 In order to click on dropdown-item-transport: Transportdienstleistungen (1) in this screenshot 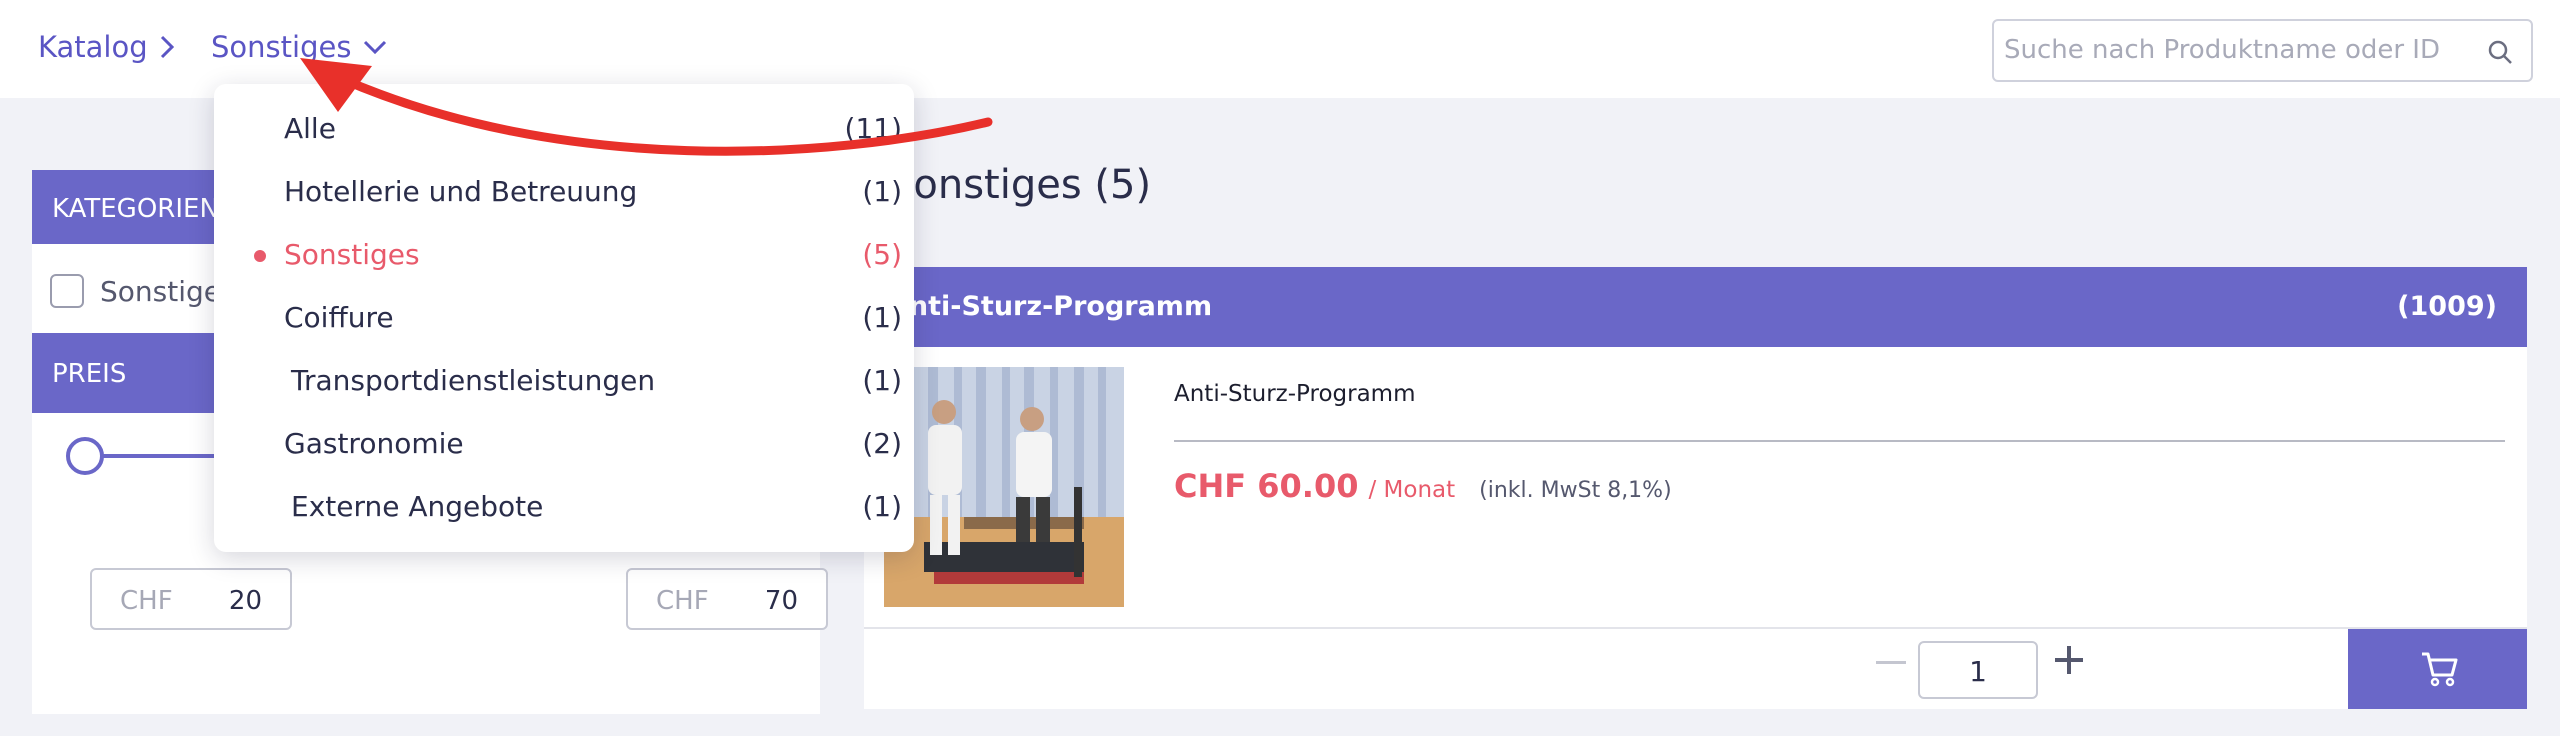, I will do `click(564, 378)`.